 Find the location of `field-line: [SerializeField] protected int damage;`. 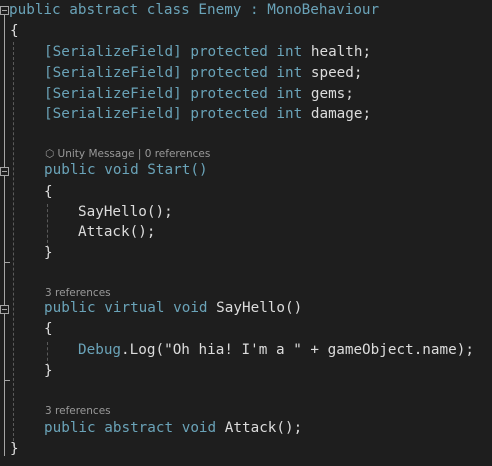

field-line: [SerializeField] protected int damage; is located at coordinates (207, 114).